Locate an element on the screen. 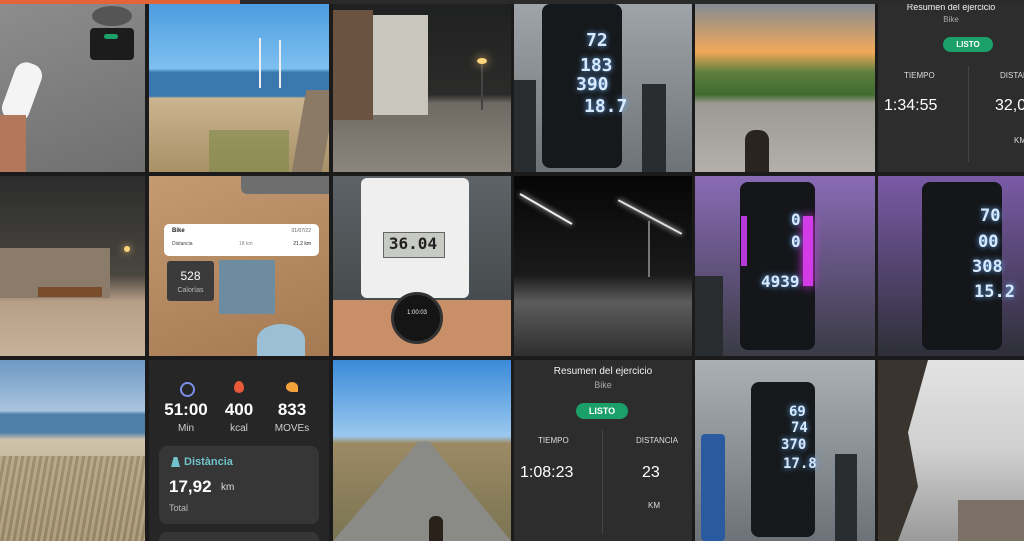  app-photo-thumbnail is located at coordinates (247, 287).